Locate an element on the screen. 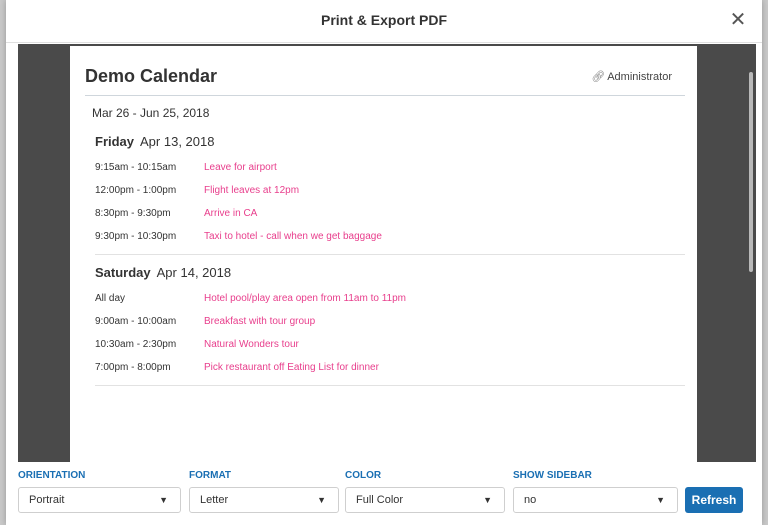 The image size is (768, 525). day-name: Saturday is located at coordinates (123, 272).